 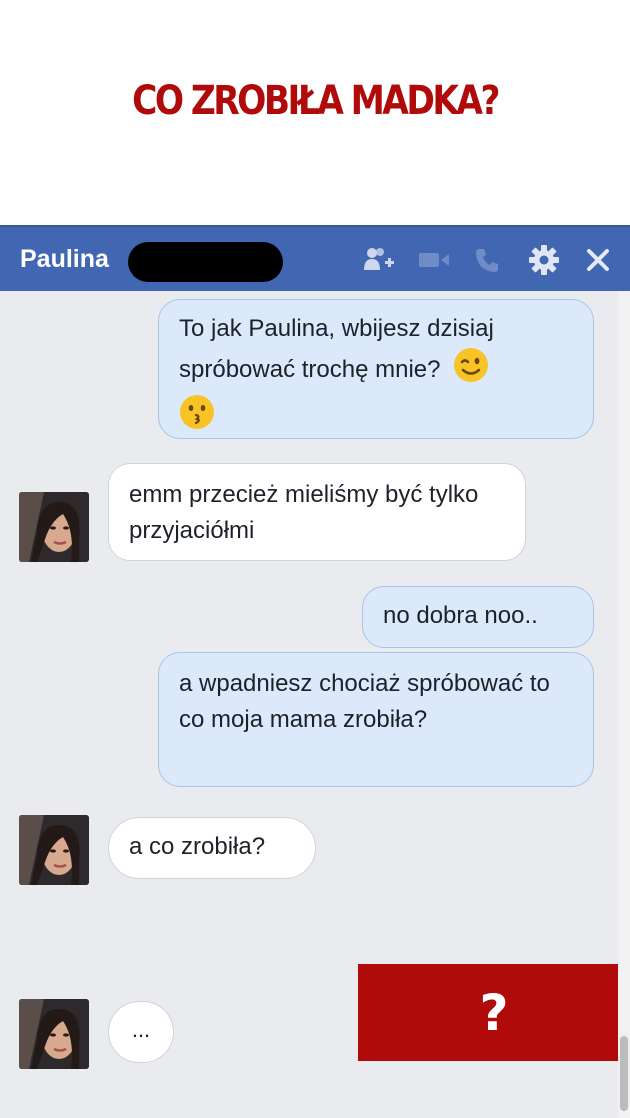 What do you see at coordinates (624, 704) in the screenshot?
I see `scrollbar` at bounding box center [624, 704].